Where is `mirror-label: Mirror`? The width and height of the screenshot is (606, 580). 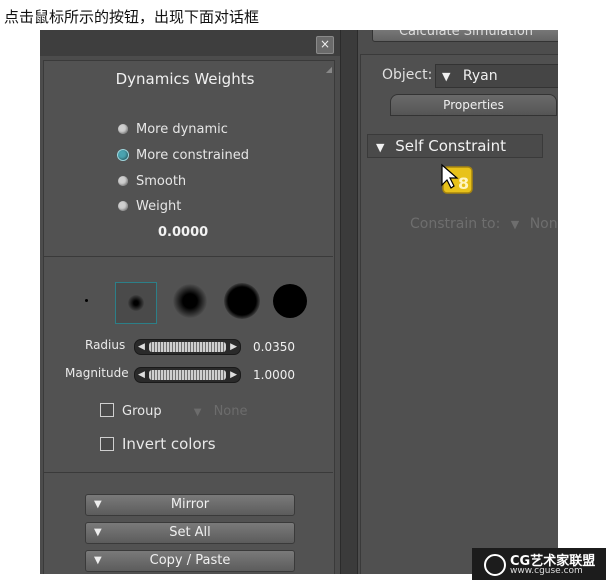 mirror-label: Mirror is located at coordinates (190, 504).